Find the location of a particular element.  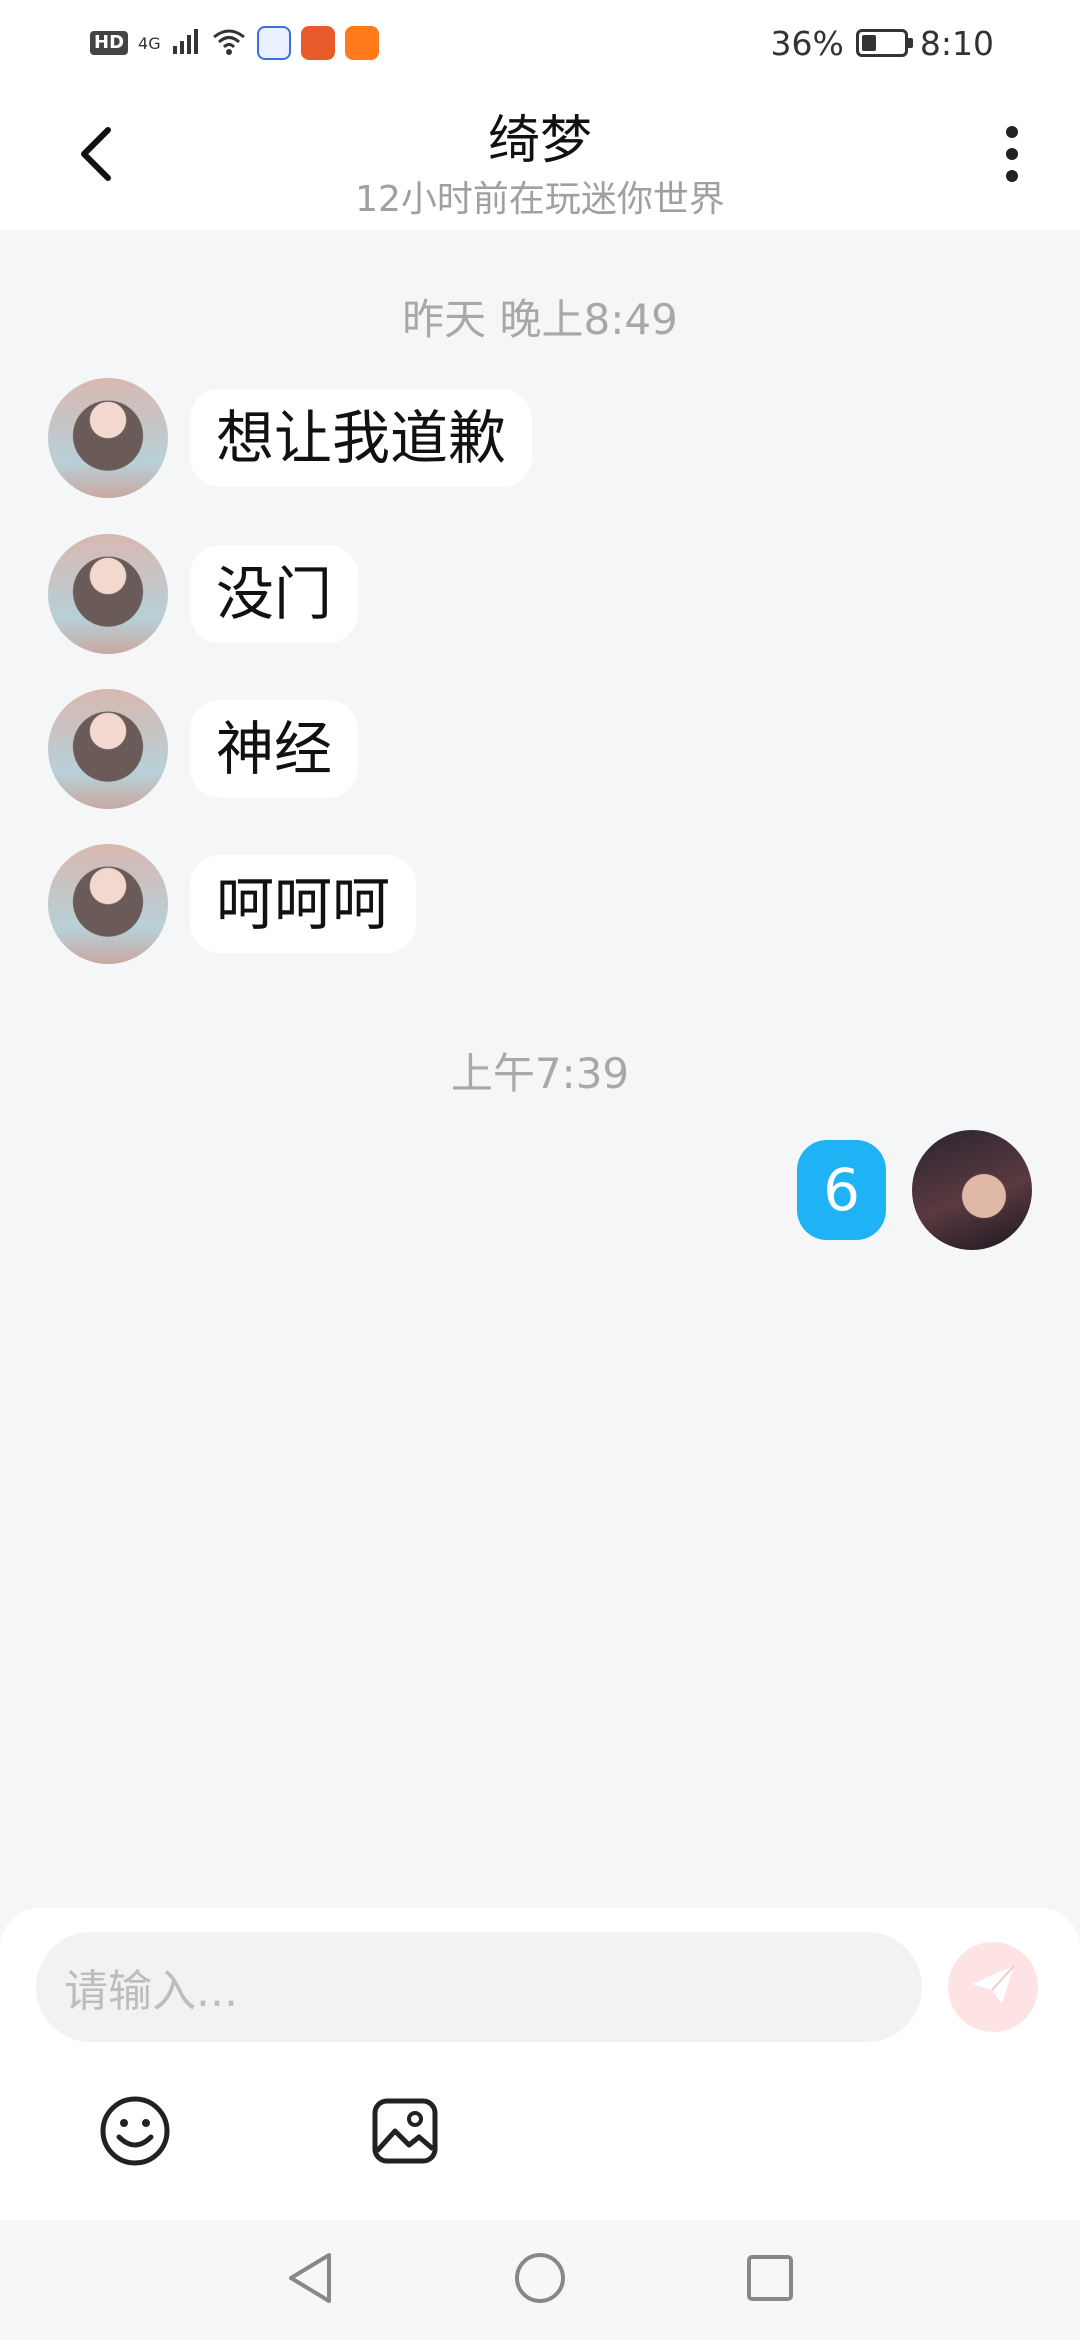

nav-home-button is located at coordinates (540, 2280).